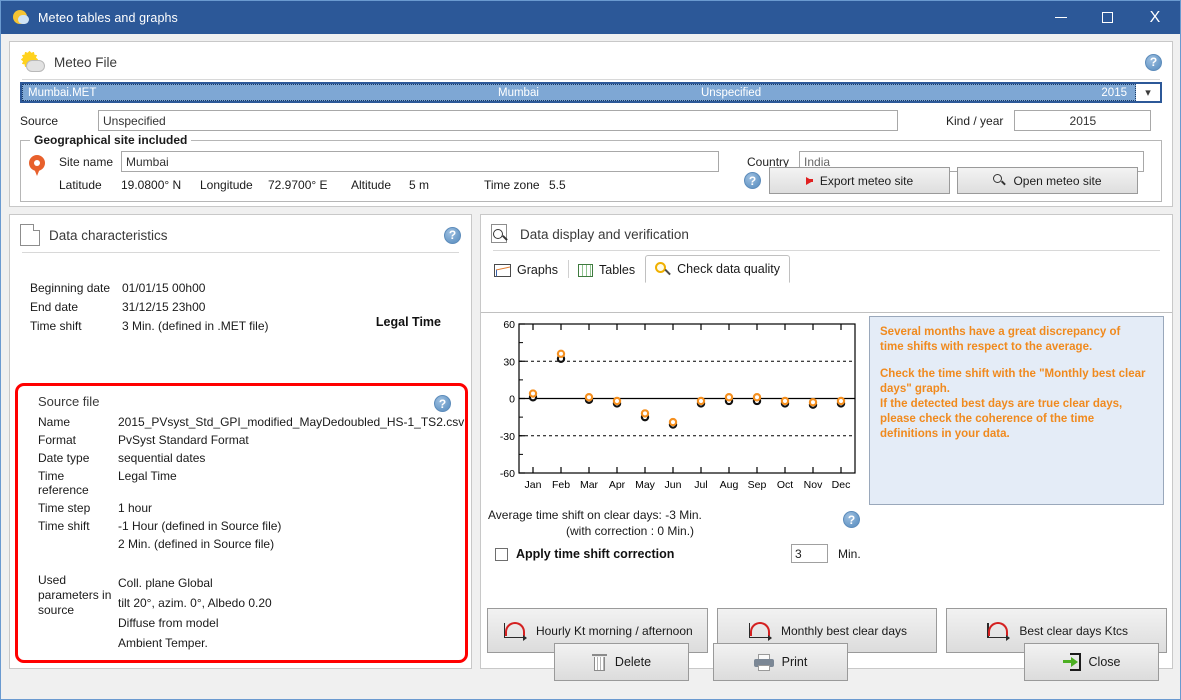 The image size is (1181, 700). I want to click on geographical-site-title: Geographical site included, so click(111, 140).